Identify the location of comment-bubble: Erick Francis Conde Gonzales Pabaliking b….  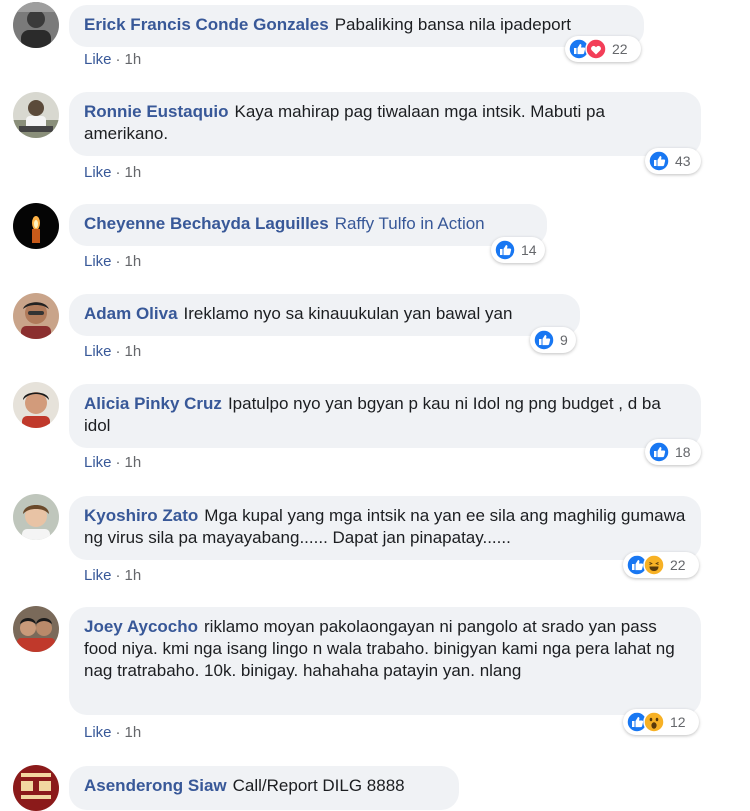
(356, 26).